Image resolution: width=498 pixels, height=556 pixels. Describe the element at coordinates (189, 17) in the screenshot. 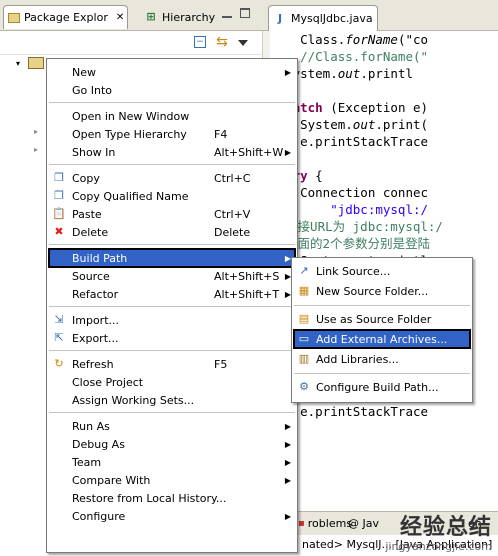

I see `tab-hierarchy-label: Hierarchy` at that location.